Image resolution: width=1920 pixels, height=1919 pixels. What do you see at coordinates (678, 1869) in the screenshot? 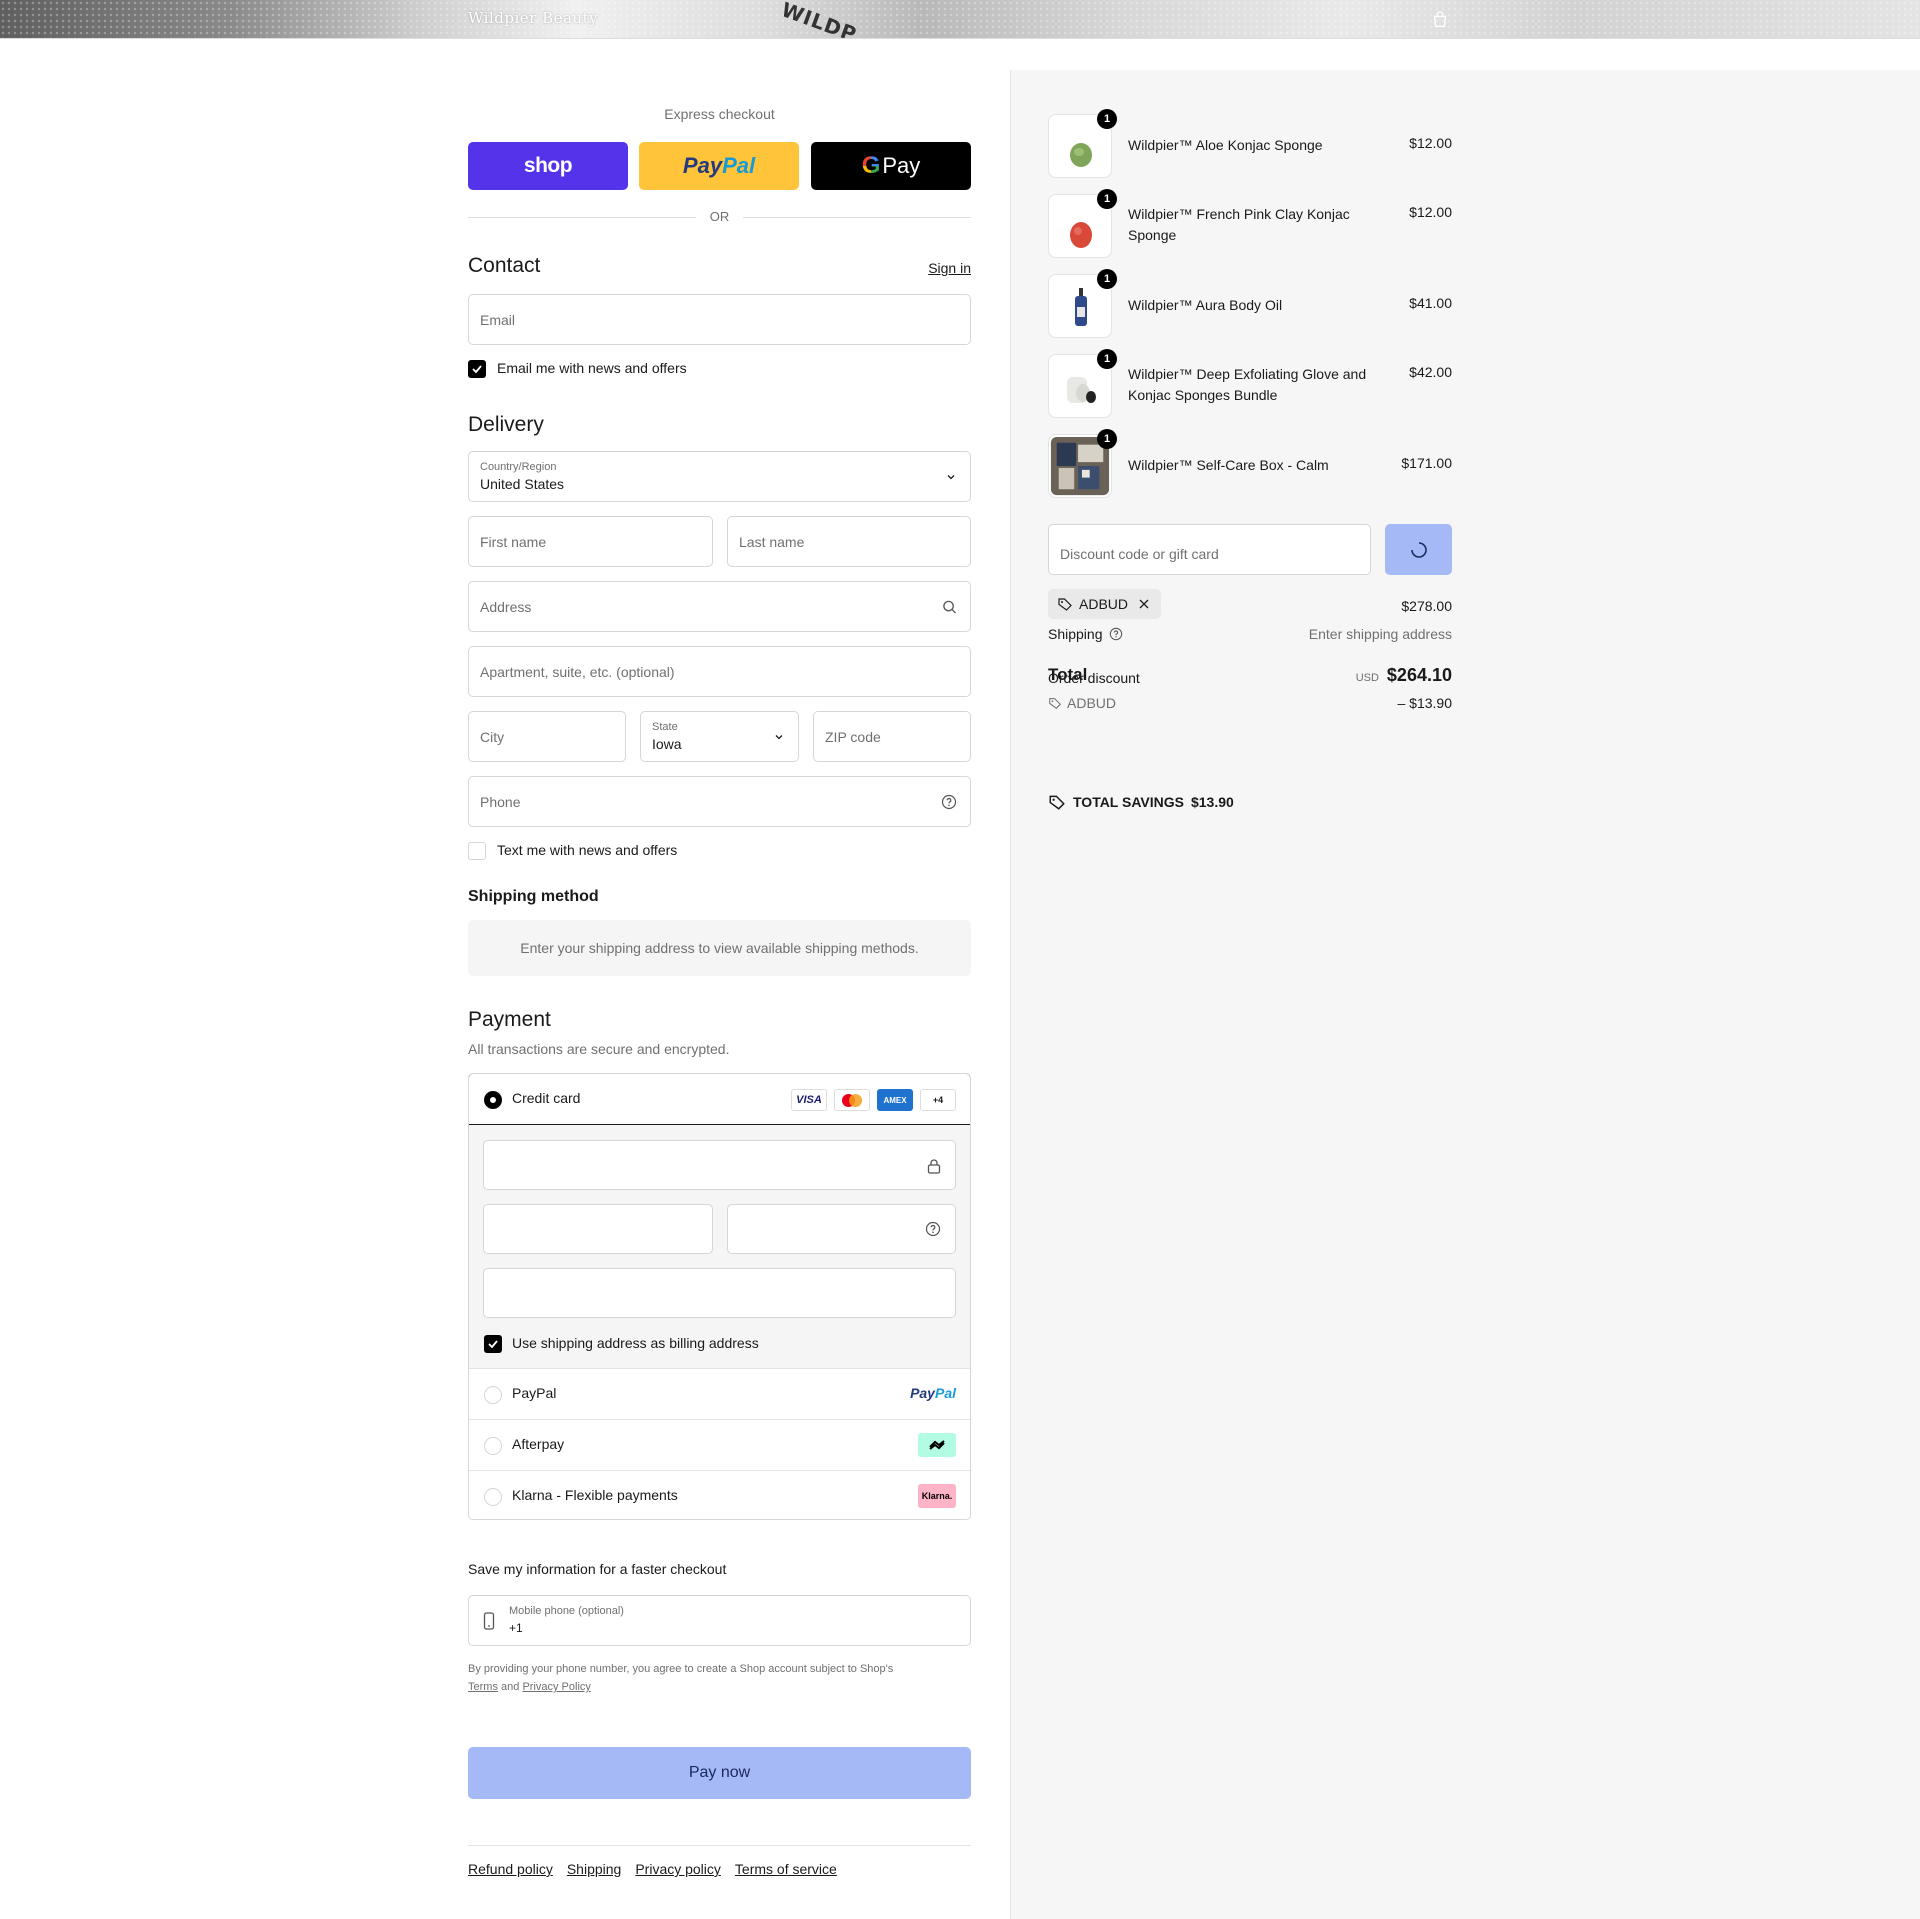
I see `privacy-policy-footer-link: Privacy policy` at bounding box center [678, 1869].